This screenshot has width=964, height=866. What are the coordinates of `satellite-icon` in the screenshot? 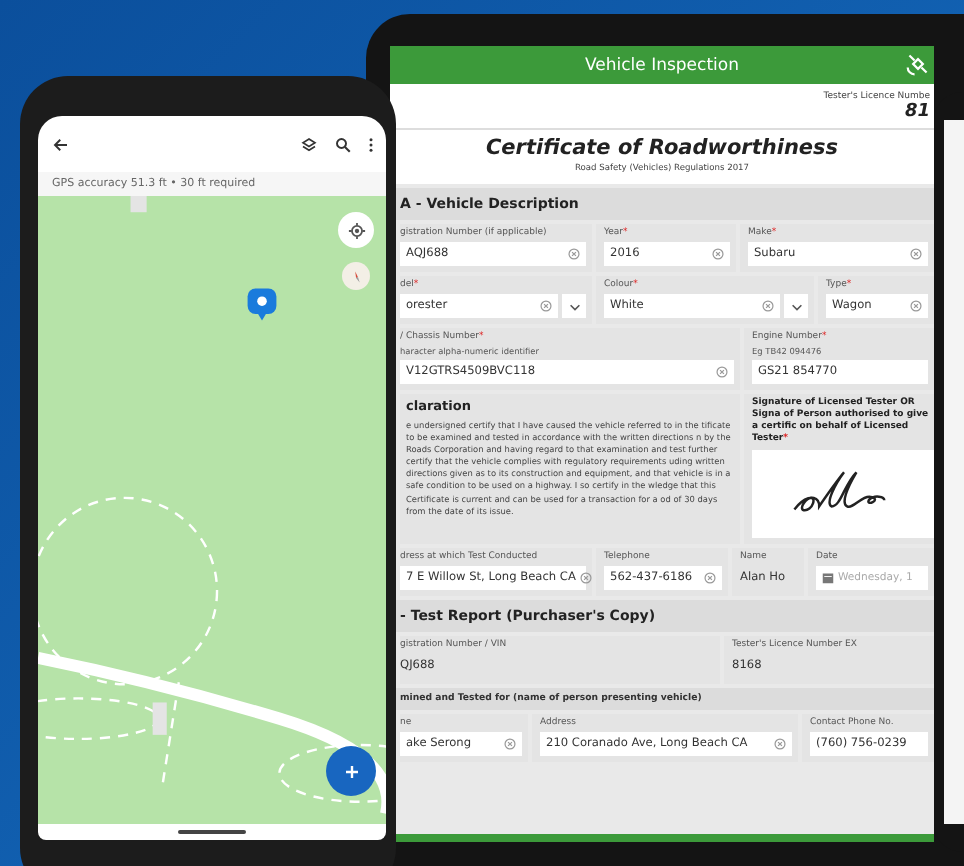 It's located at (918, 64).